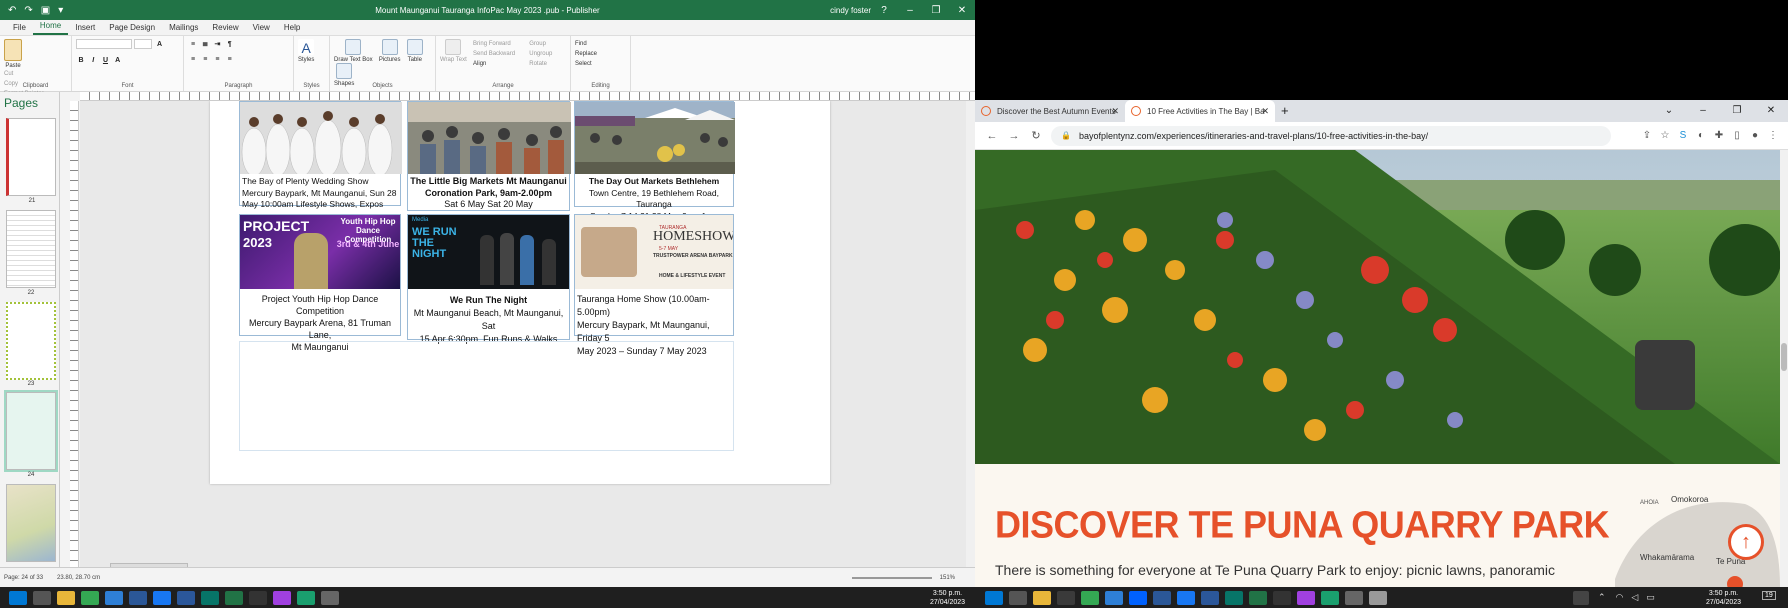 The height and width of the screenshot is (608, 1788). Describe the element at coordinates (500, 44) in the screenshot. I see `bring-forward-button: Bring Forward` at that location.